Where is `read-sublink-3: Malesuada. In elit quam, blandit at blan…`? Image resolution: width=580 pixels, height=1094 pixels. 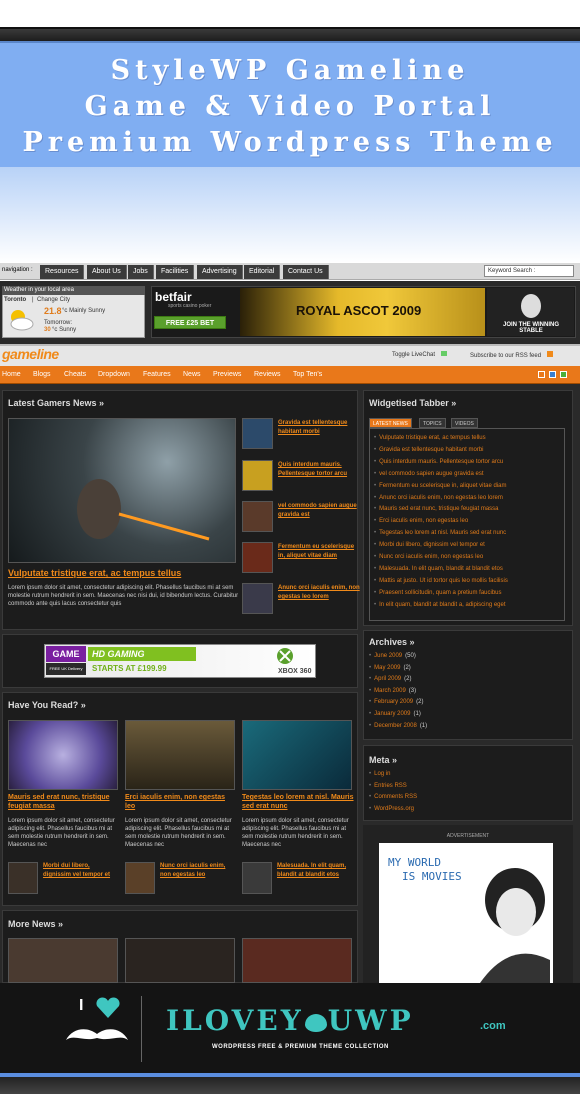
read-sublink-3: Malesuada. In elit quam, blandit at blan… is located at coordinates (315, 871).